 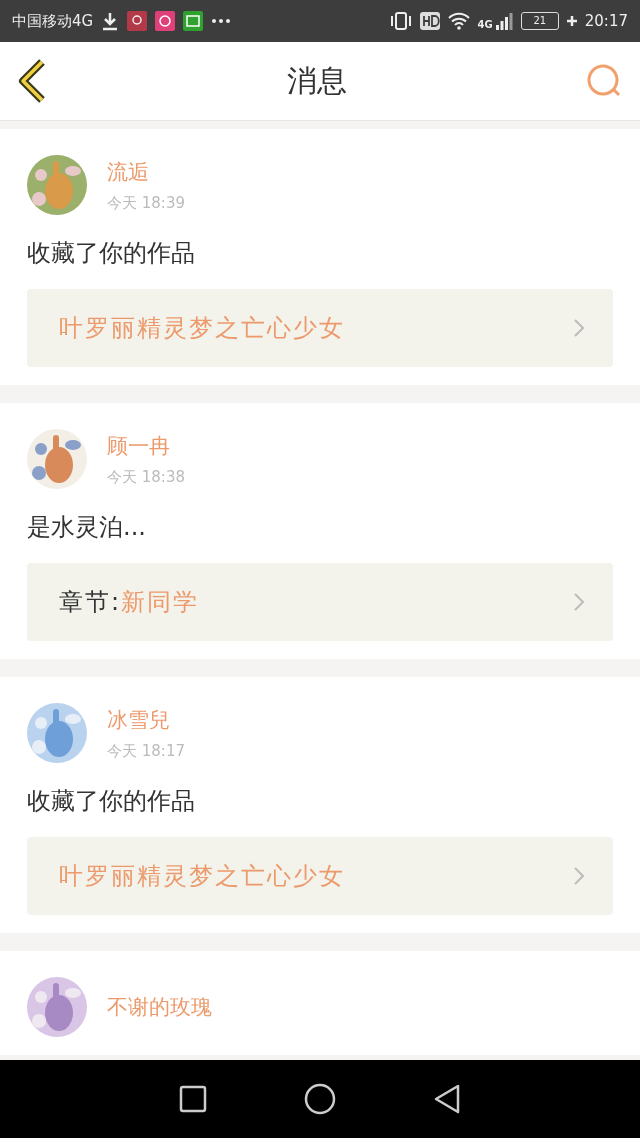 What do you see at coordinates (146, 477) in the screenshot?
I see `message-time: 今天 18:38` at bounding box center [146, 477].